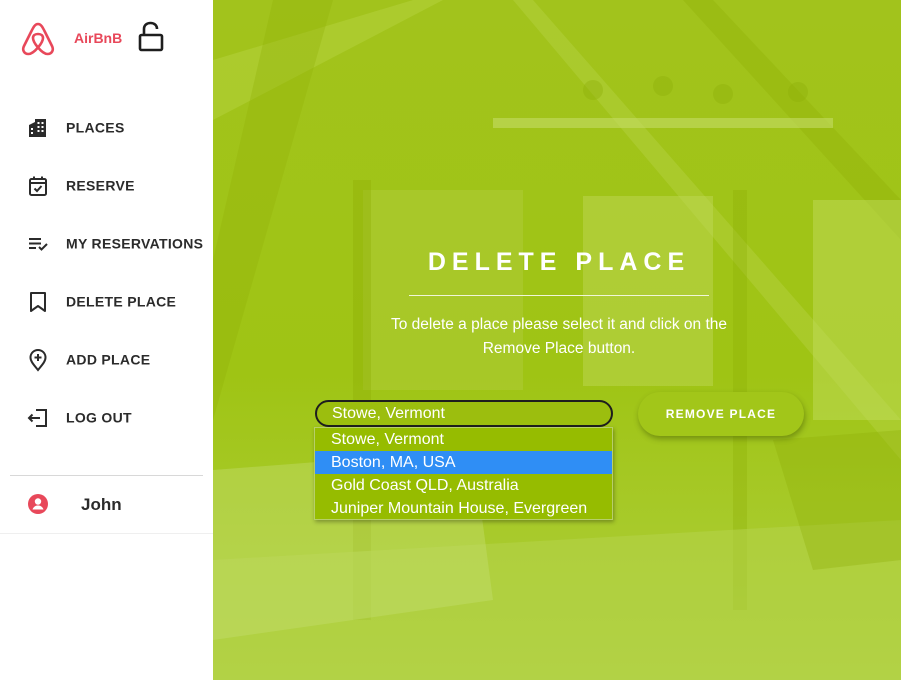  Describe the element at coordinates (151, 37) in the screenshot. I see `unlock-icon` at that location.